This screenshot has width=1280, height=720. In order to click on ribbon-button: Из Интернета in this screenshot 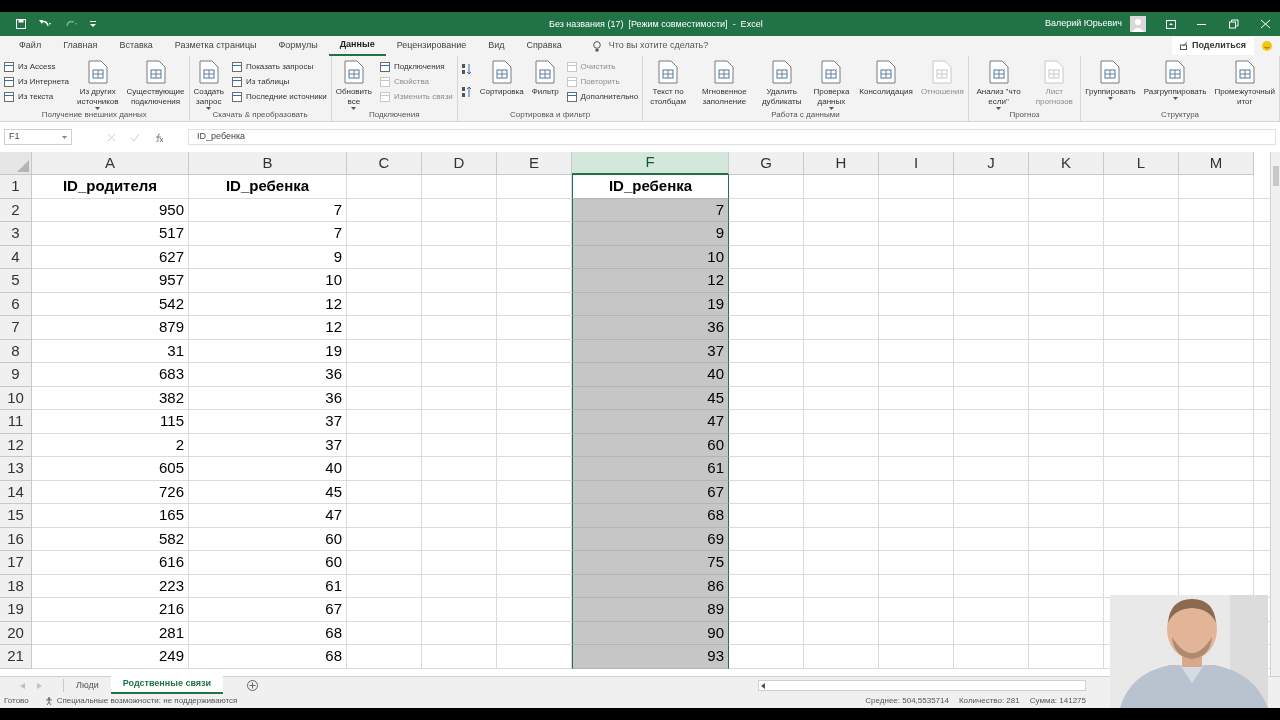, I will do `click(36, 82)`.